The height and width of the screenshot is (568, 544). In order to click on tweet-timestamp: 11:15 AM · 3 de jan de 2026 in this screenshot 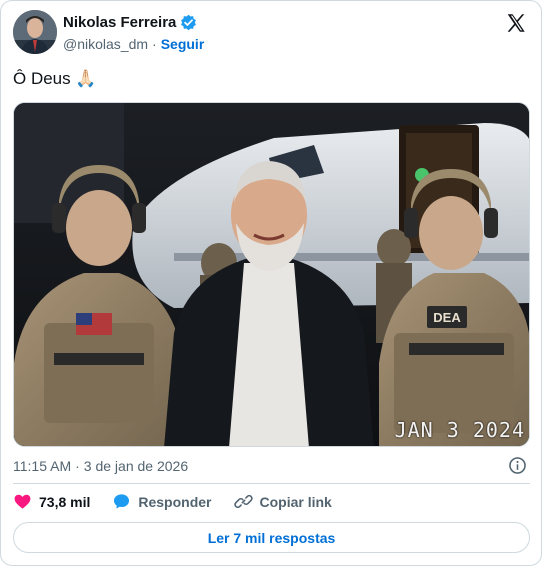, I will do `click(100, 466)`.